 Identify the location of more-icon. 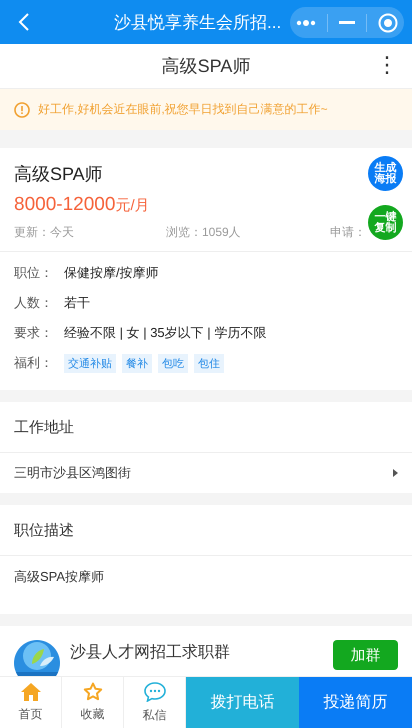
(306, 23).